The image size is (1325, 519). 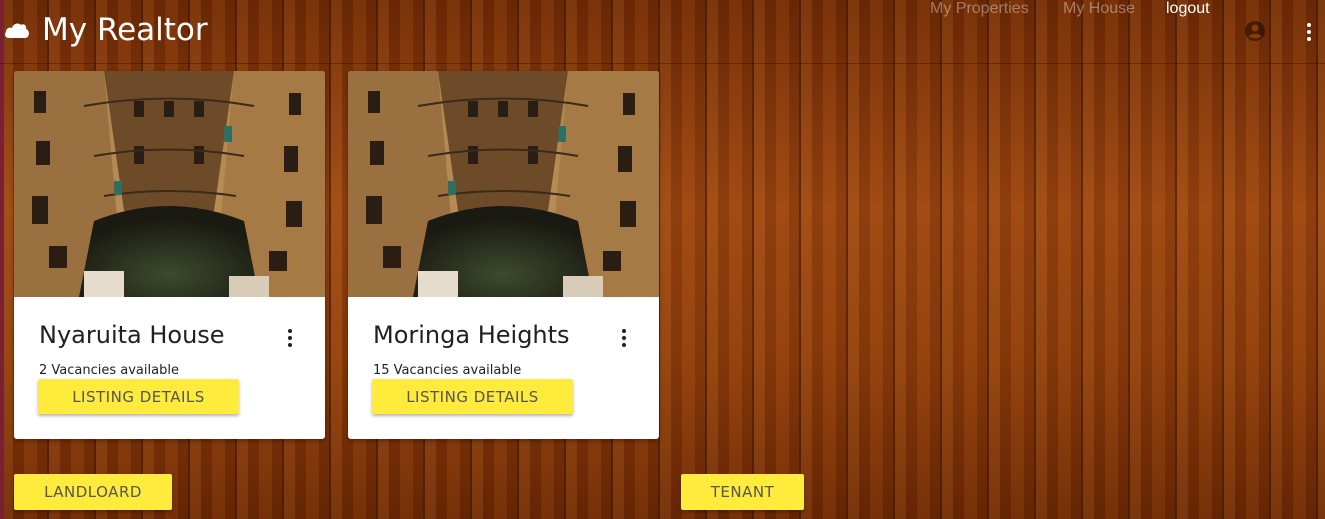 What do you see at coordinates (742, 492) in the screenshot?
I see `tenant-button: TENANT` at bounding box center [742, 492].